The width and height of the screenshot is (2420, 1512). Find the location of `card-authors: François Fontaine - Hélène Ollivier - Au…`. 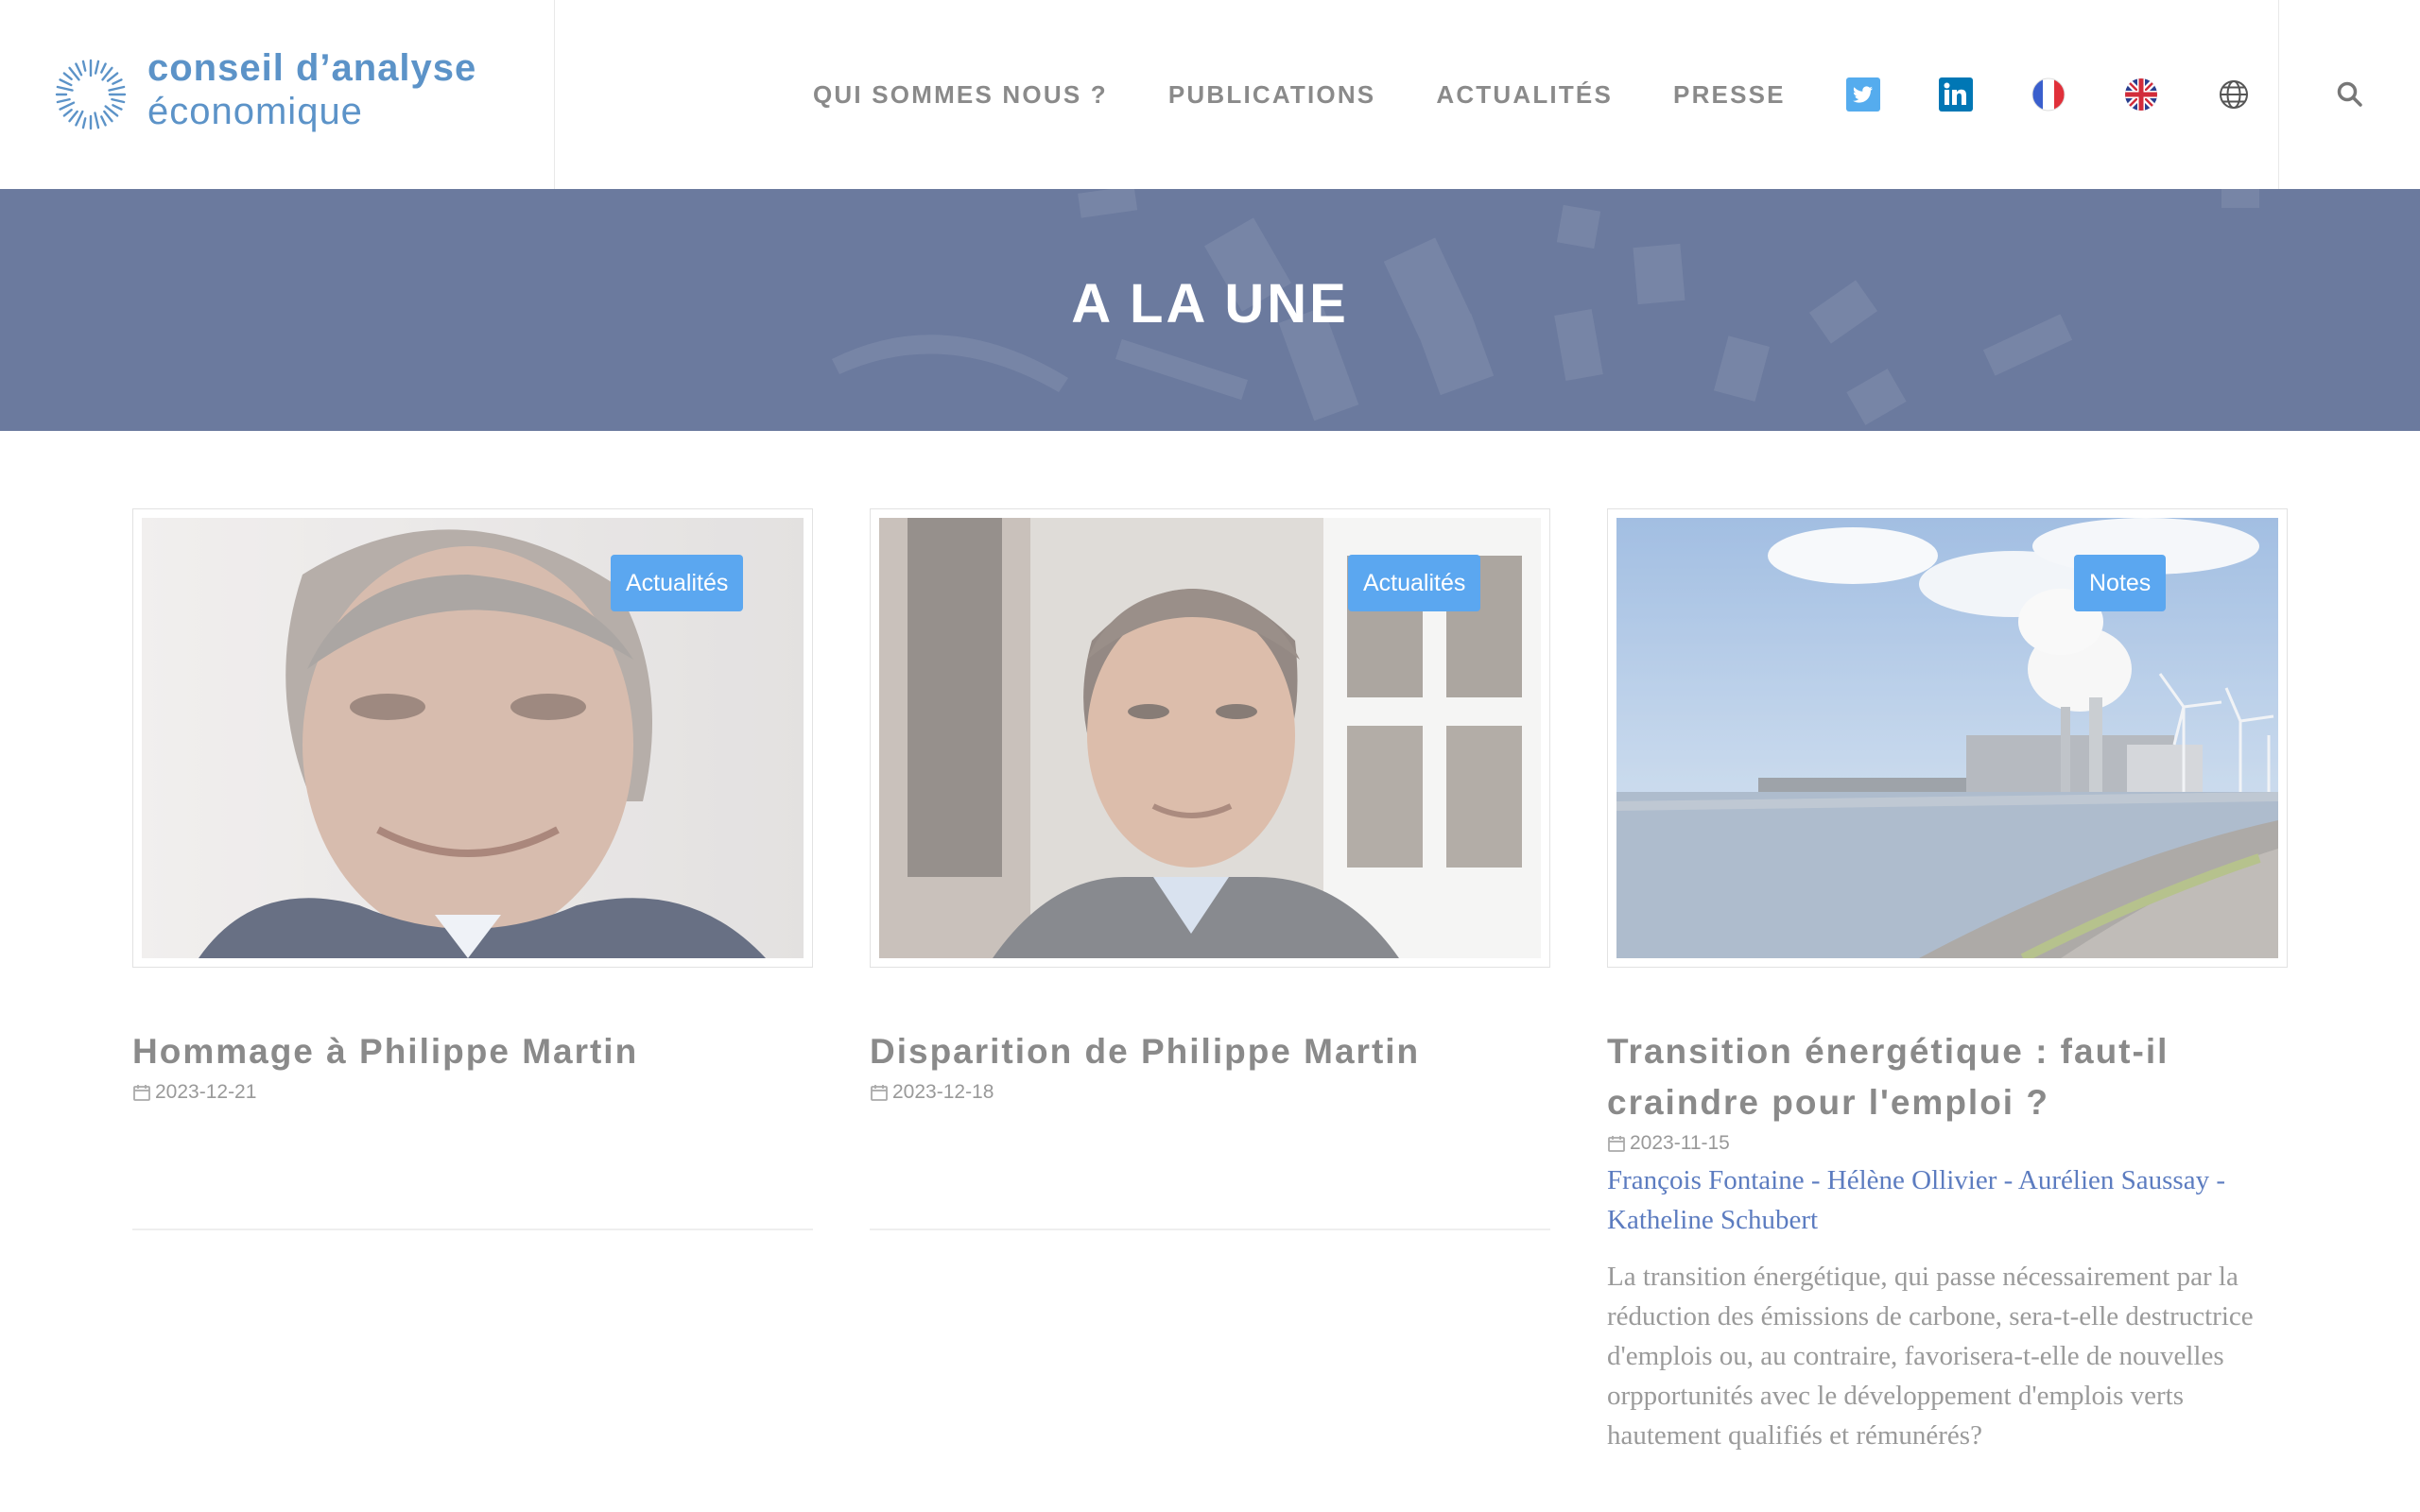

card-authors: François Fontaine - Hélène Ollivier - Au… is located at coordinates (1947, 1200).